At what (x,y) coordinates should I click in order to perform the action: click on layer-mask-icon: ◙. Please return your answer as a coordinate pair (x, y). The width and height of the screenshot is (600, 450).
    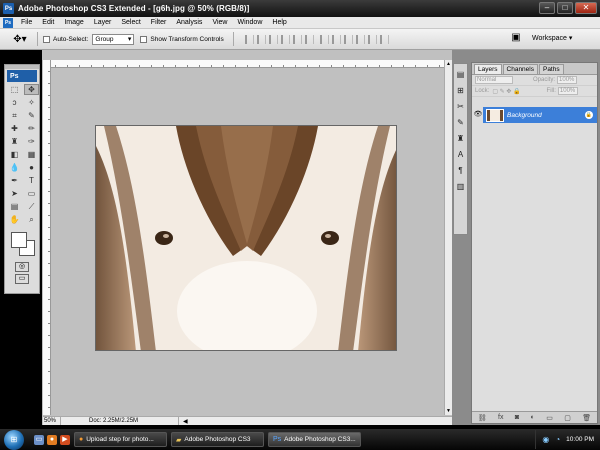
    Looking at the image, I should click on (517, 417).